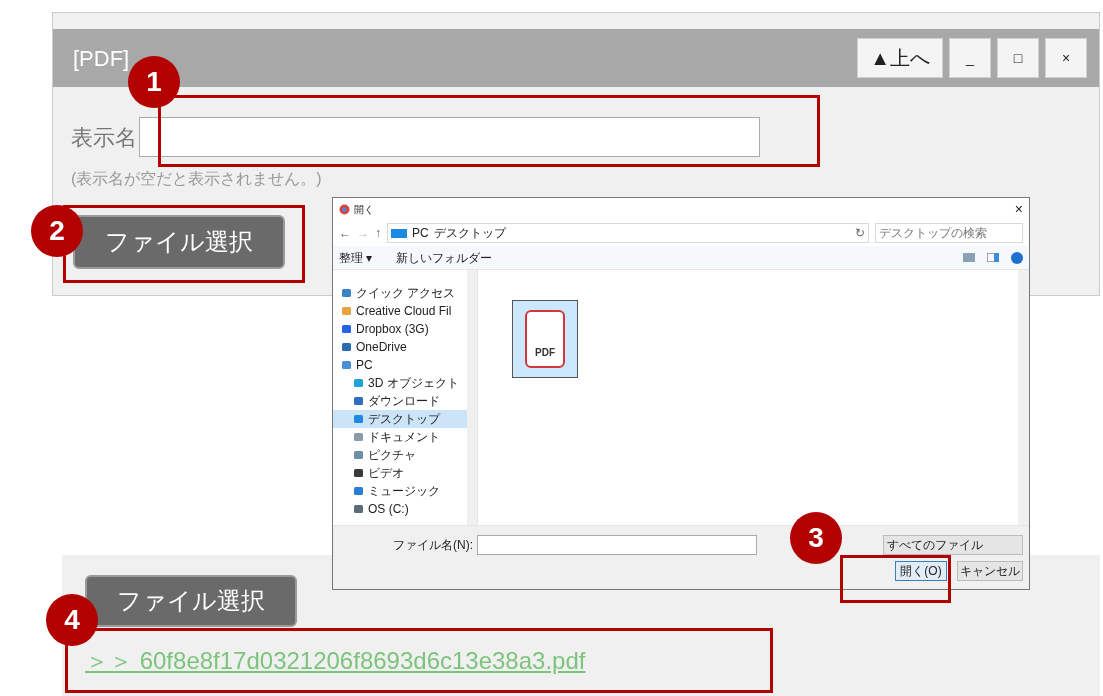 This screenshot has width=1103, height=696. I want to click on dialog-title: 開く, so click(364, 209).